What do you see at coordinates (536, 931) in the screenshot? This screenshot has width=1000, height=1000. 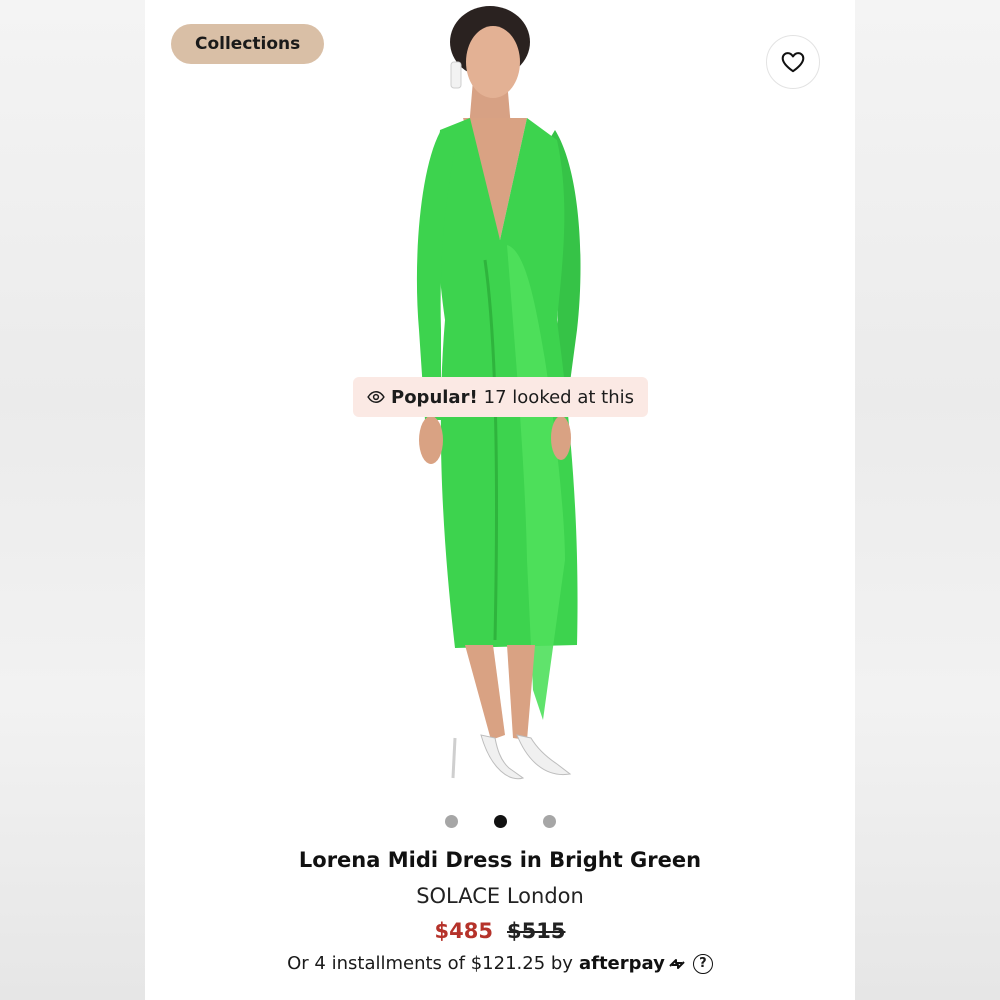 I see `original-price: $515` at bounding box center [536, 931].